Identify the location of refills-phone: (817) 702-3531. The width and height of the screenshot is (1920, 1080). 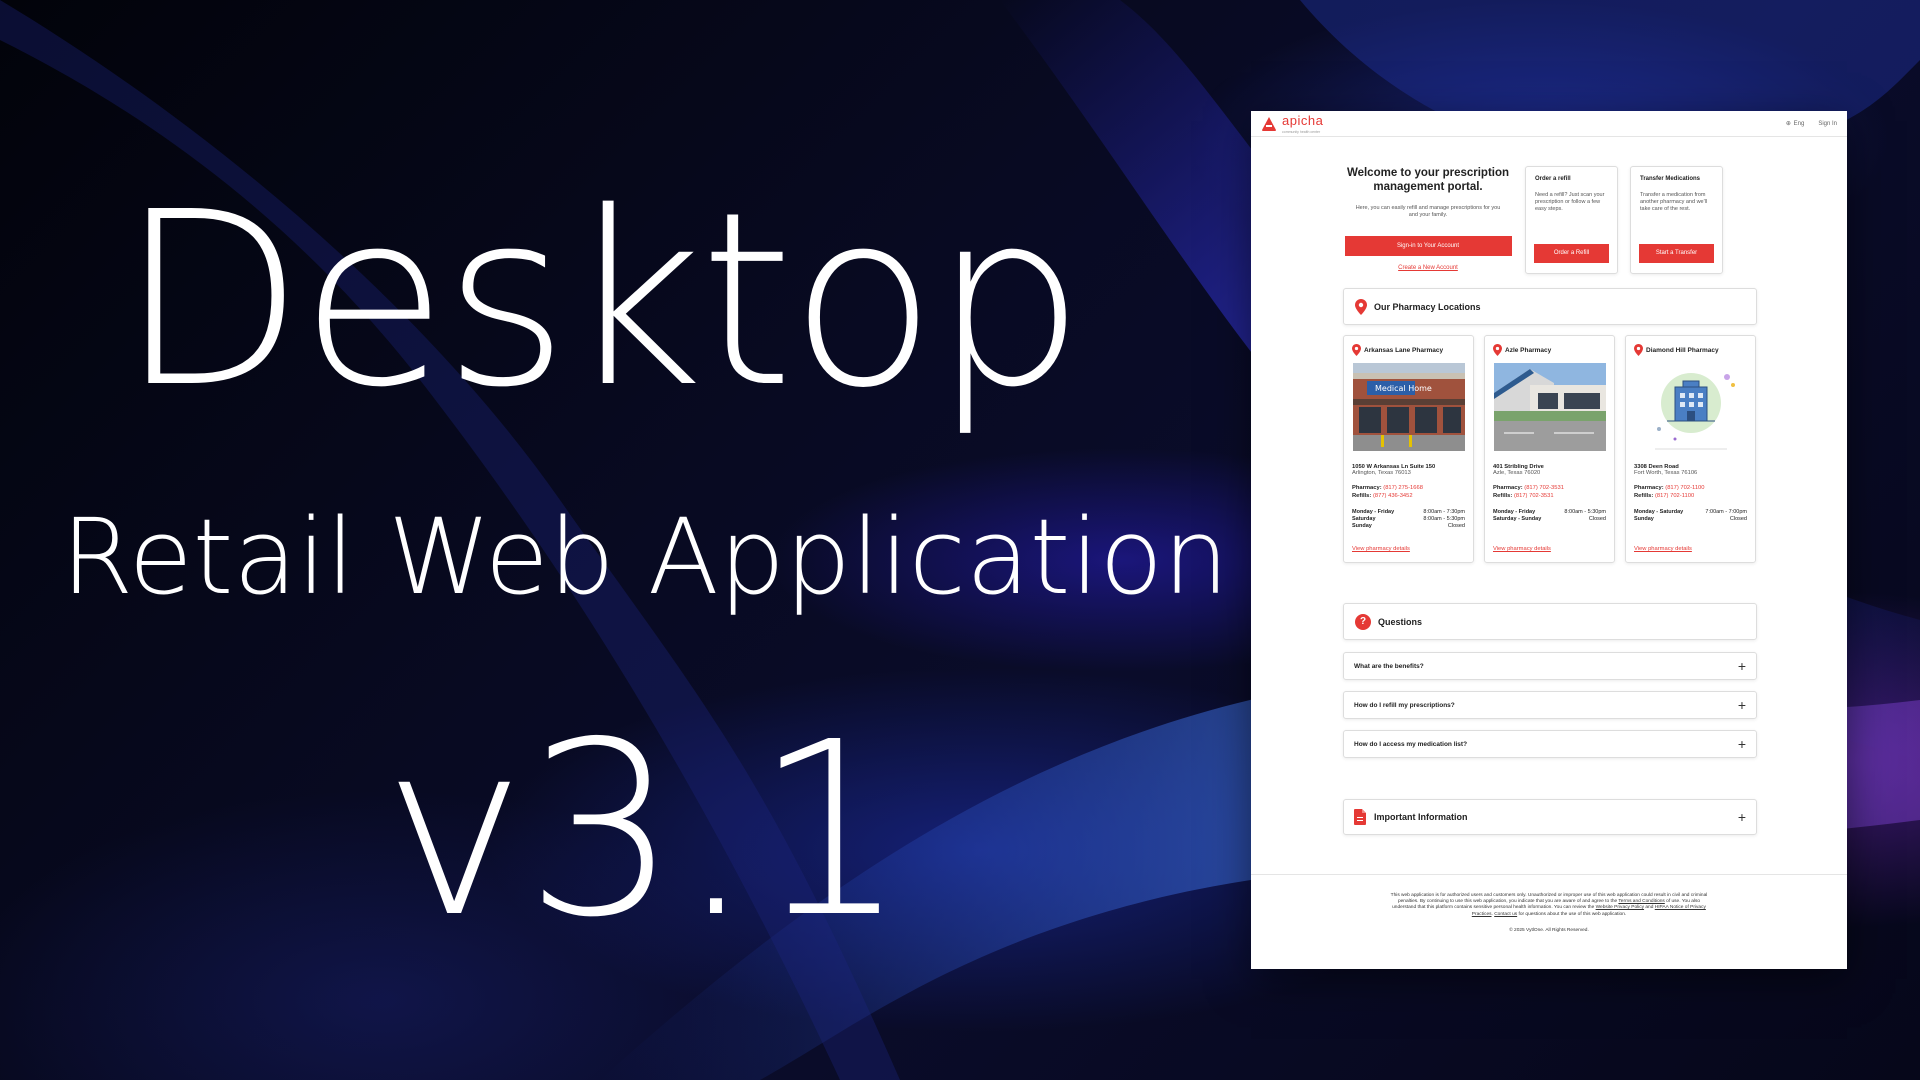
(1534, 496).